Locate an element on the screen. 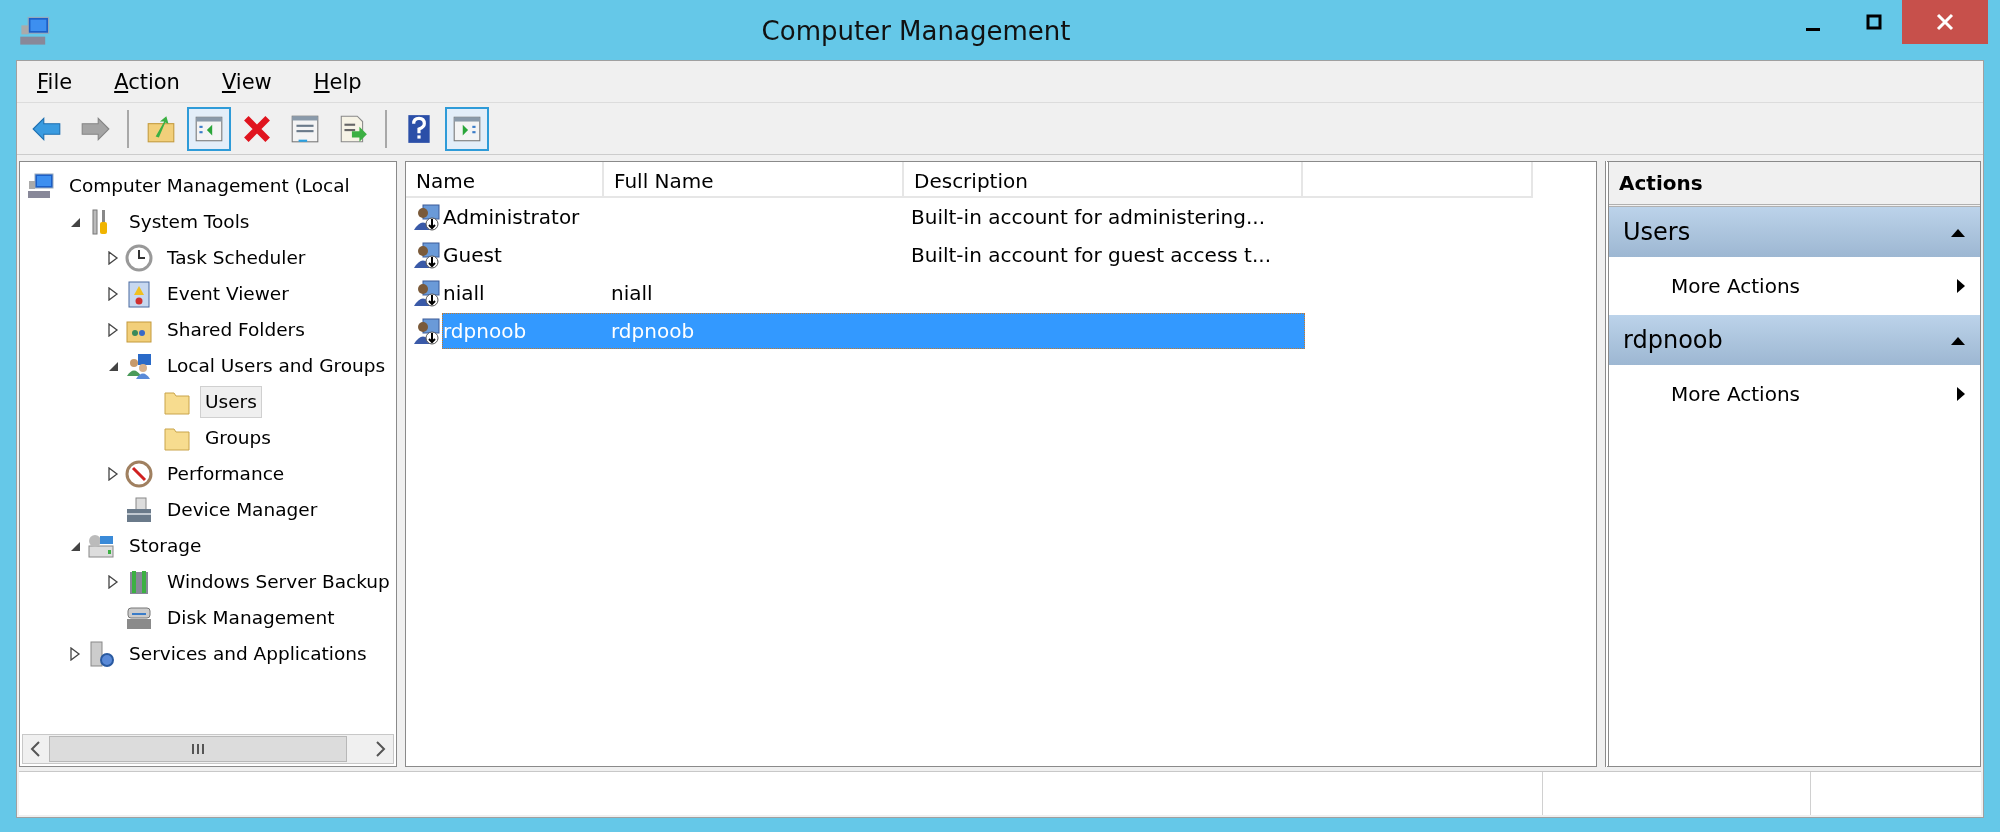  tree-item: Shared Folders is located at coordinates (236, 330).